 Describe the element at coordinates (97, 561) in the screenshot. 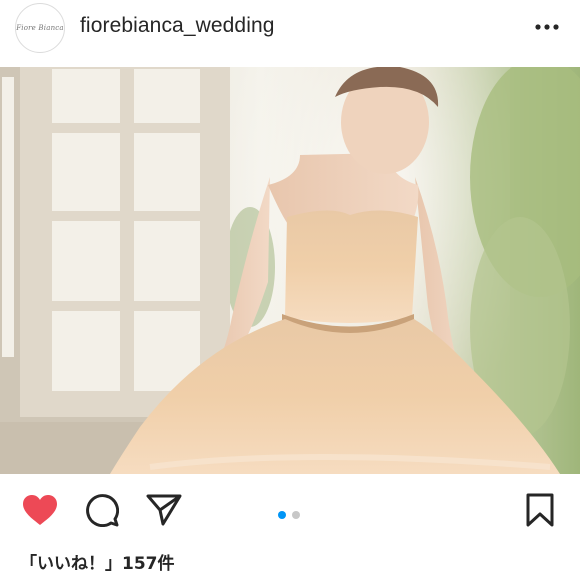

I see `likes-count: 「いいね！」157件` at that location.